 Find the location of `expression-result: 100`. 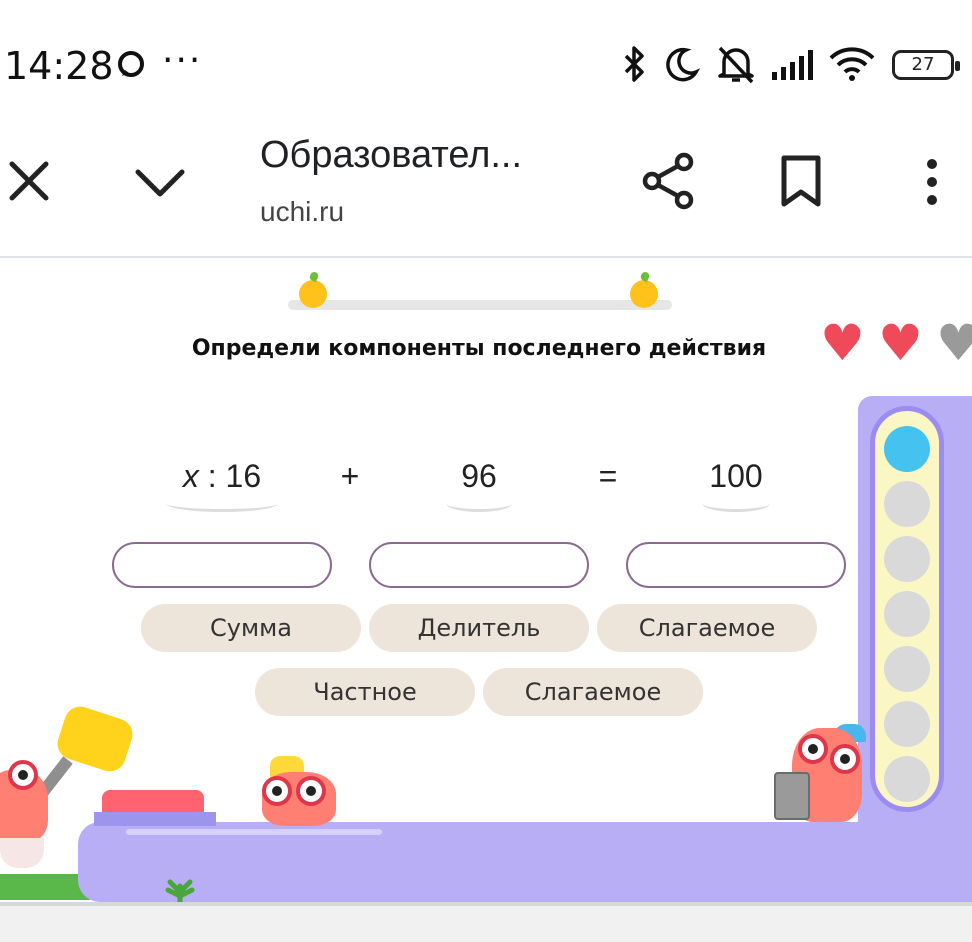

expression-result: 100 is located at coordinates (736, 485).